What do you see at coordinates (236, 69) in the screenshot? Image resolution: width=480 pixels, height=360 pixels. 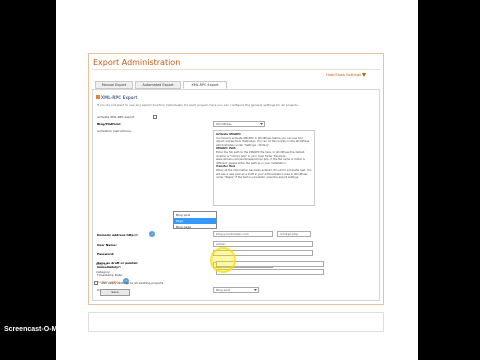 I see `title-divider` at bounding box center [236, 69].